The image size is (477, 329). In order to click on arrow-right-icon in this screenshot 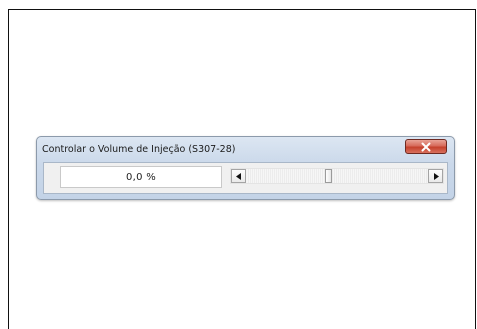, I will do `click(436, 176)`.